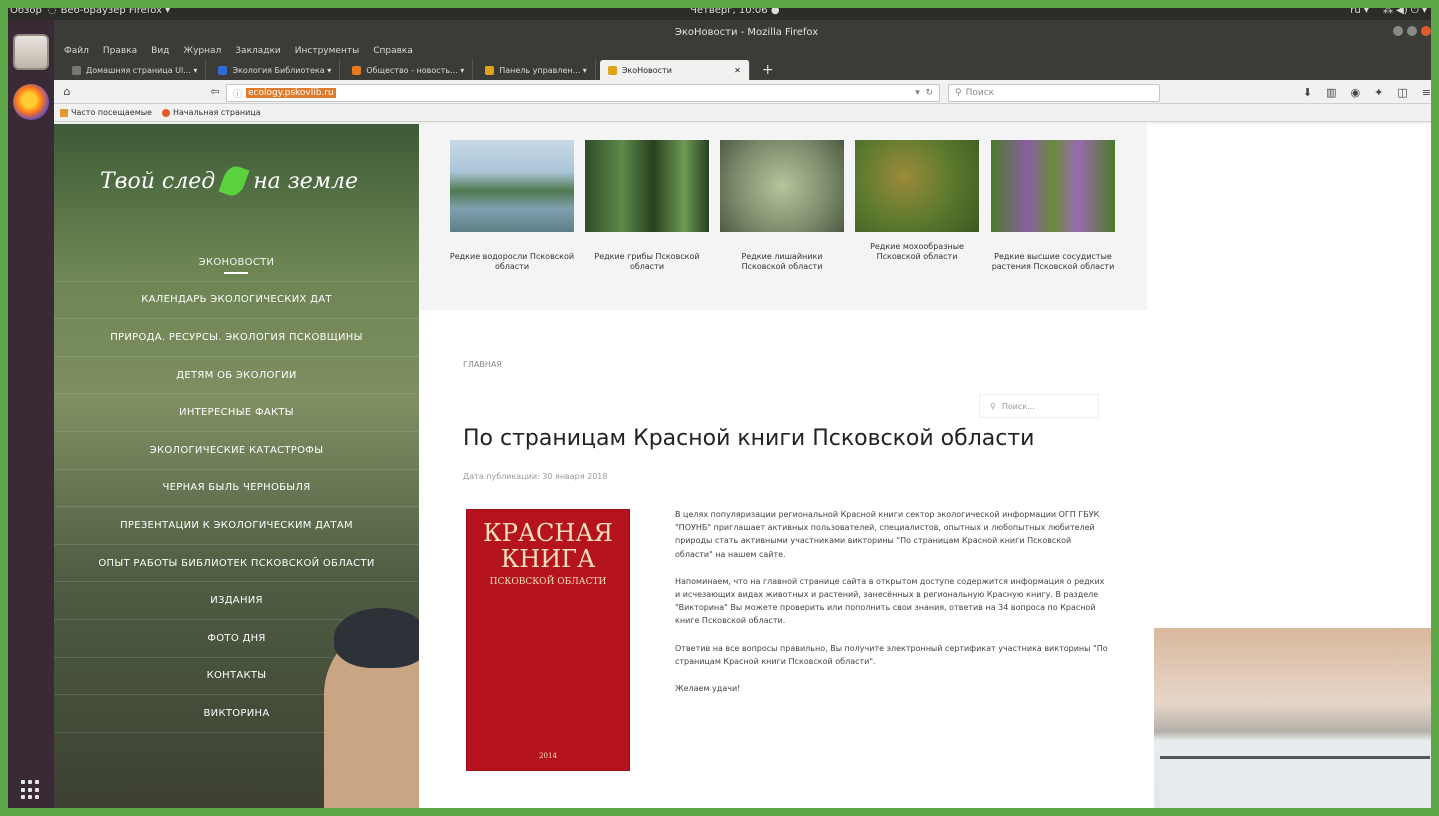 The image size is (1439, 816). I want to click on menu-file: Файл, so click(76, 51).